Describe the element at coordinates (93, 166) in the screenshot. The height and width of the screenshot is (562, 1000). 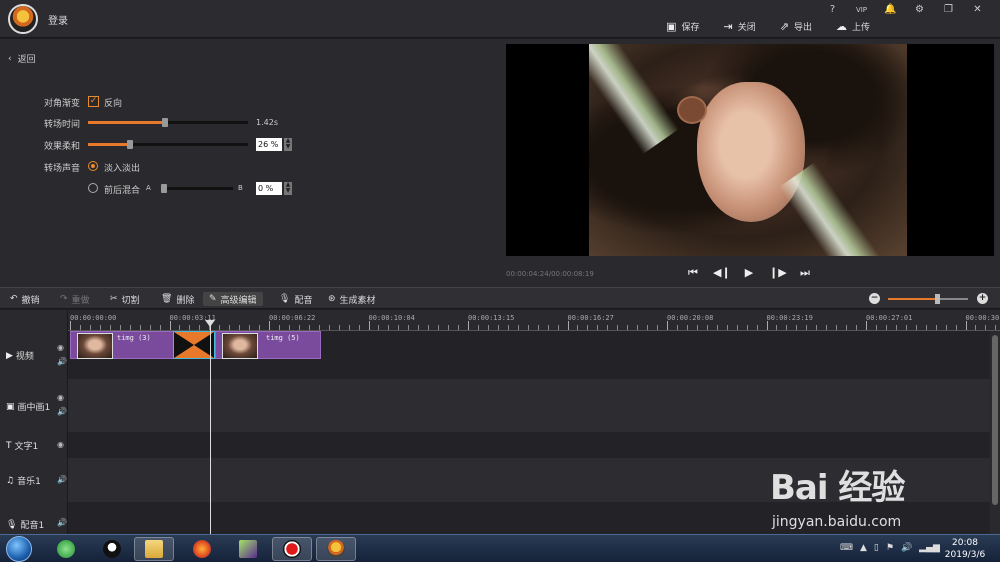
I see `fade-radio` at that location.